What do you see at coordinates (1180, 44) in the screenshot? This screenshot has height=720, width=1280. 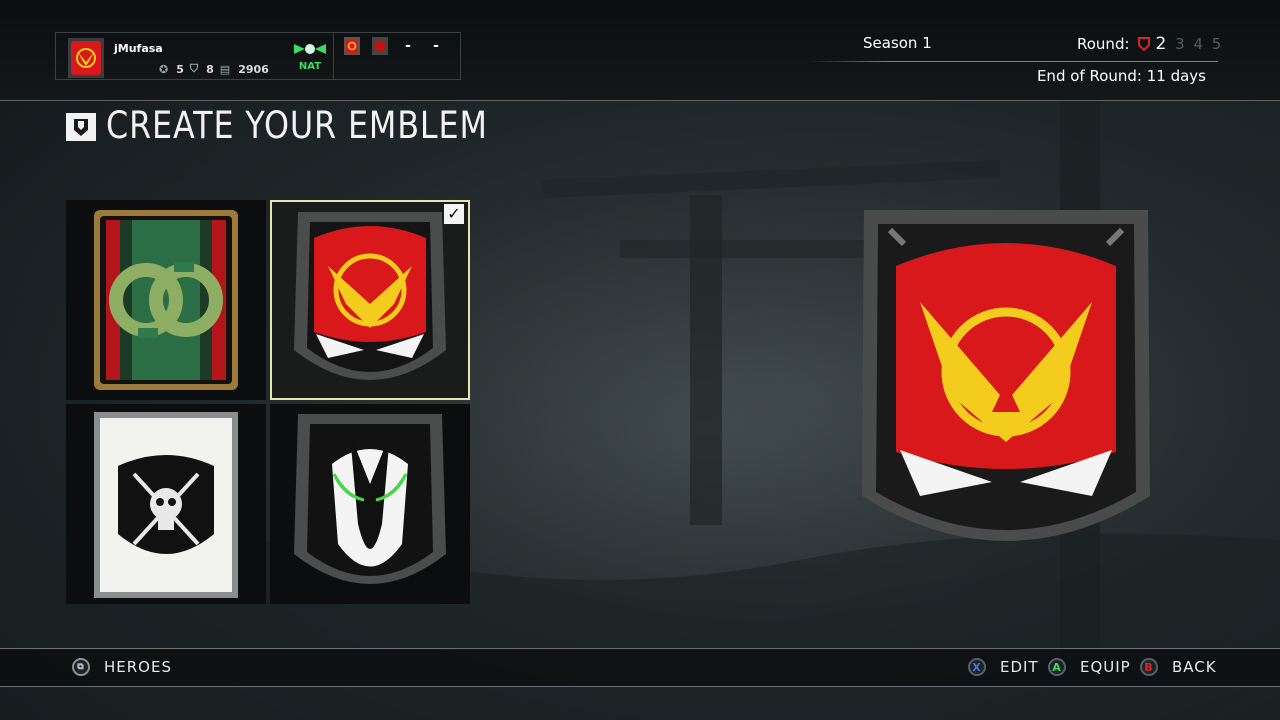 I see `round-number: 3` at bounding box center [1180, 44].